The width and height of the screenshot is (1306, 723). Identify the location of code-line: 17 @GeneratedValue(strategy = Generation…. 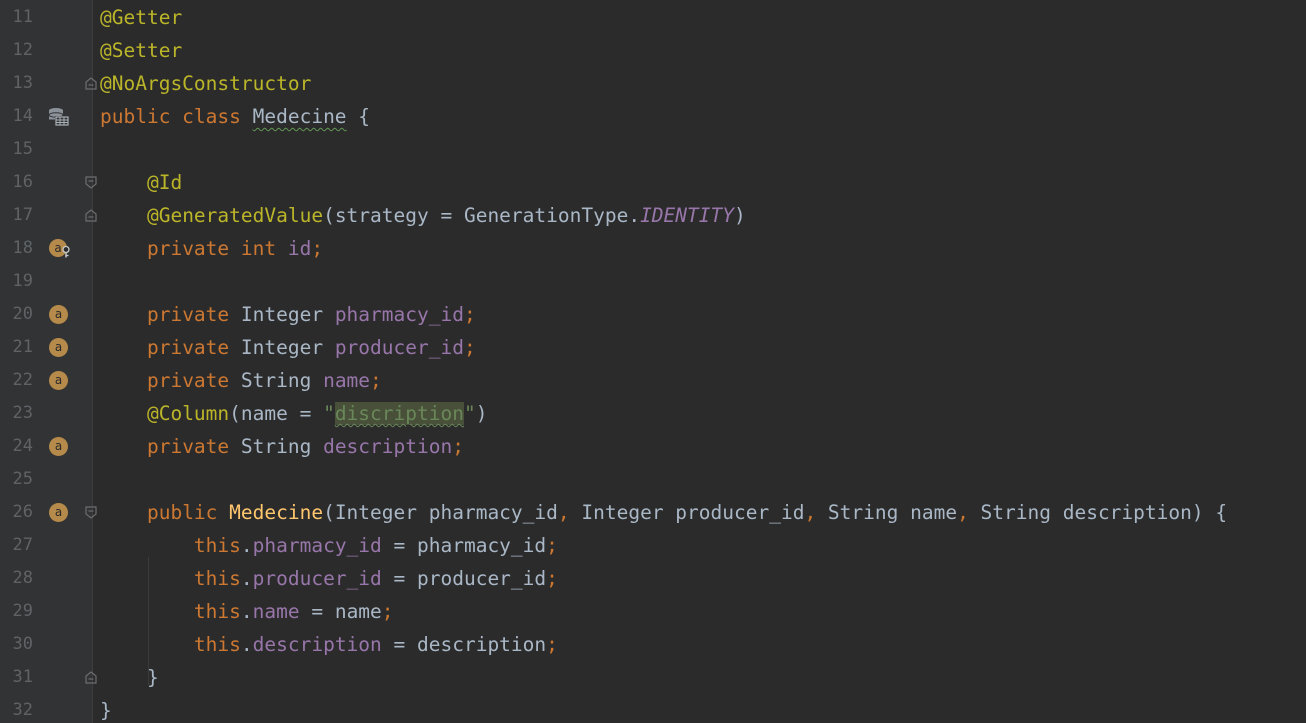
(653, 215).